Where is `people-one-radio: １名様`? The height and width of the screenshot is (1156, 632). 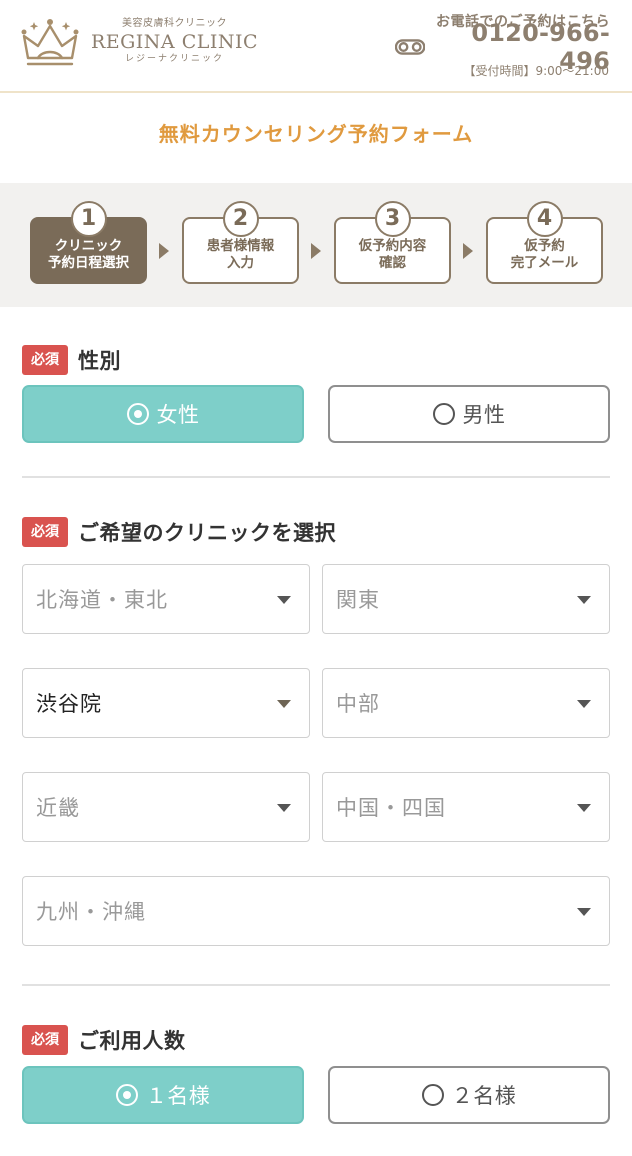
people-one-radio: １名様 is located at coordinates (163, 1095).